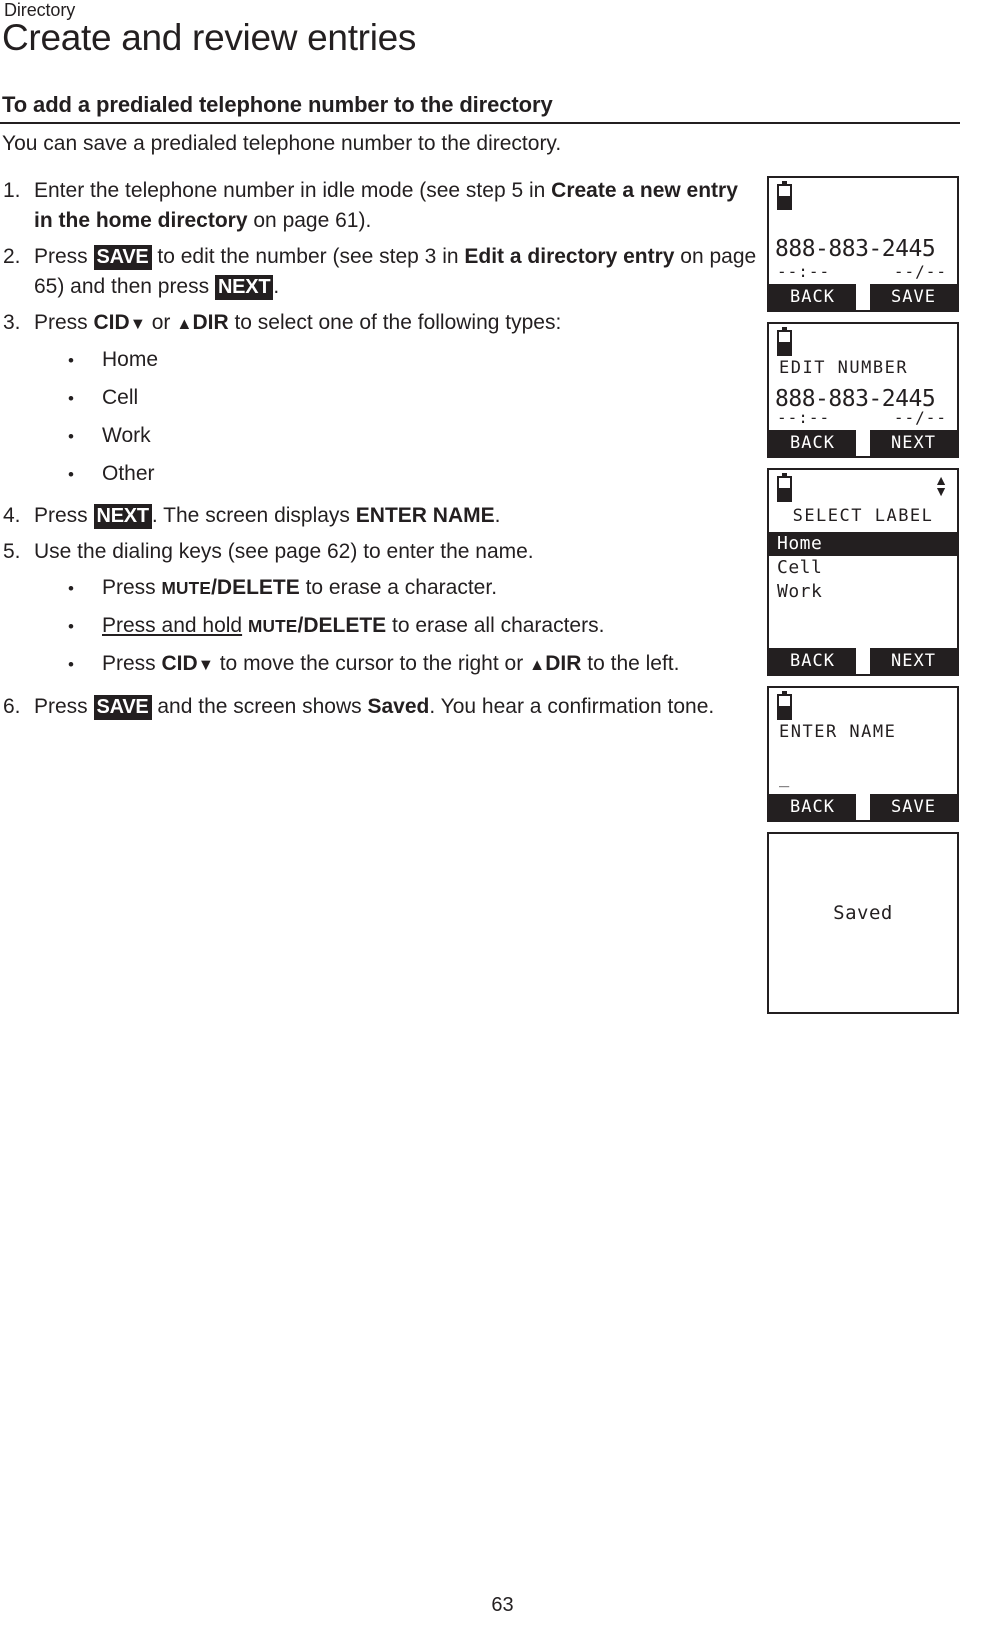 The height and width of the screenshot is (1641, 1005). I want to click on lcd-display-area: ENTER NAME _, so click(863, 741).